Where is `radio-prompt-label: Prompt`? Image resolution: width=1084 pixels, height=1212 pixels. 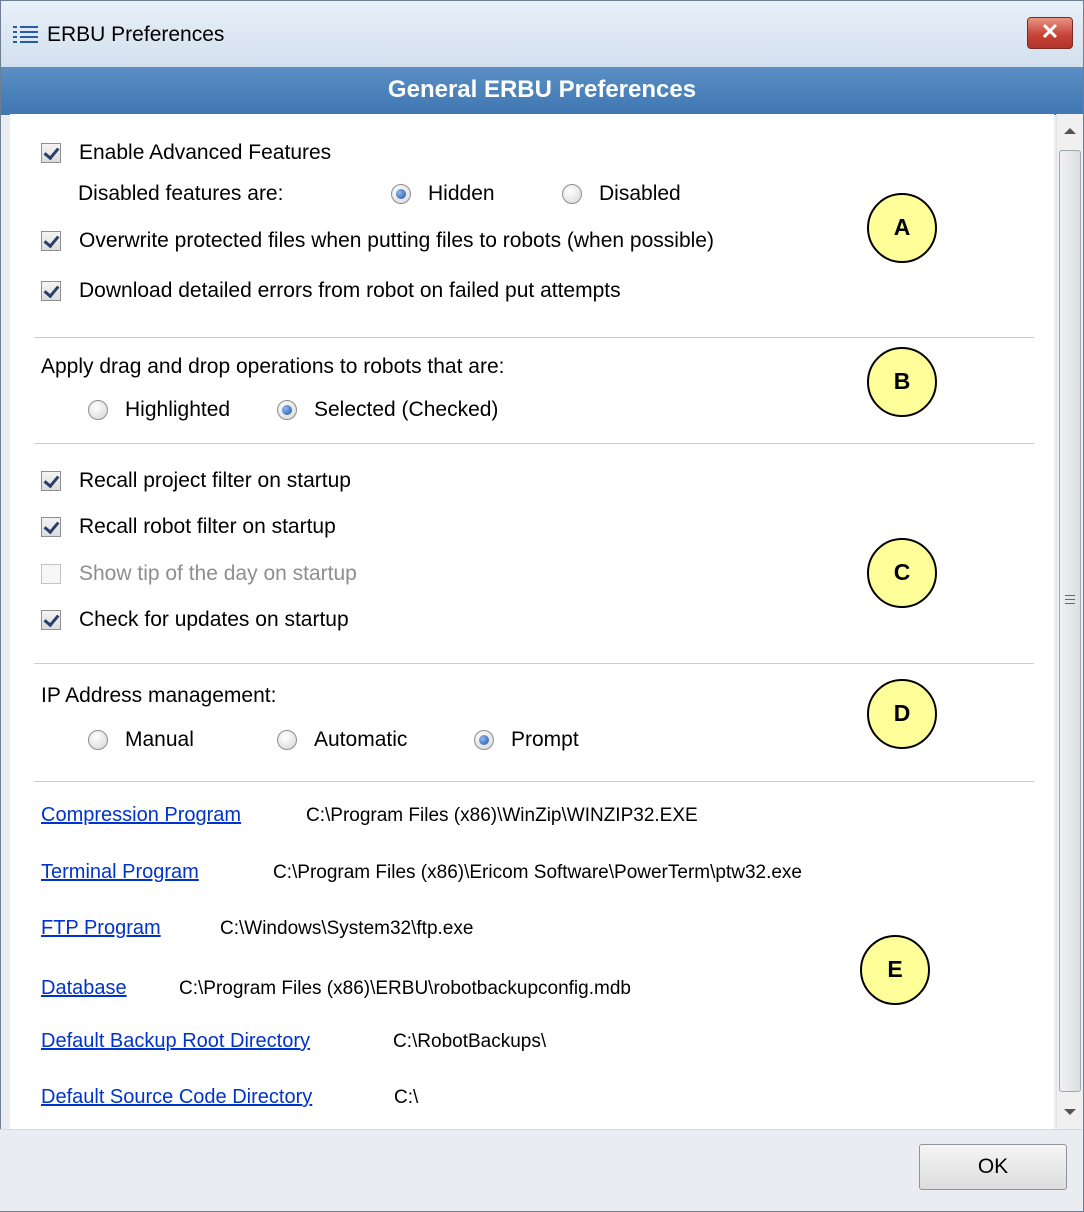
radio-prompt-label: Prompt is located at coordinates (545, 740).